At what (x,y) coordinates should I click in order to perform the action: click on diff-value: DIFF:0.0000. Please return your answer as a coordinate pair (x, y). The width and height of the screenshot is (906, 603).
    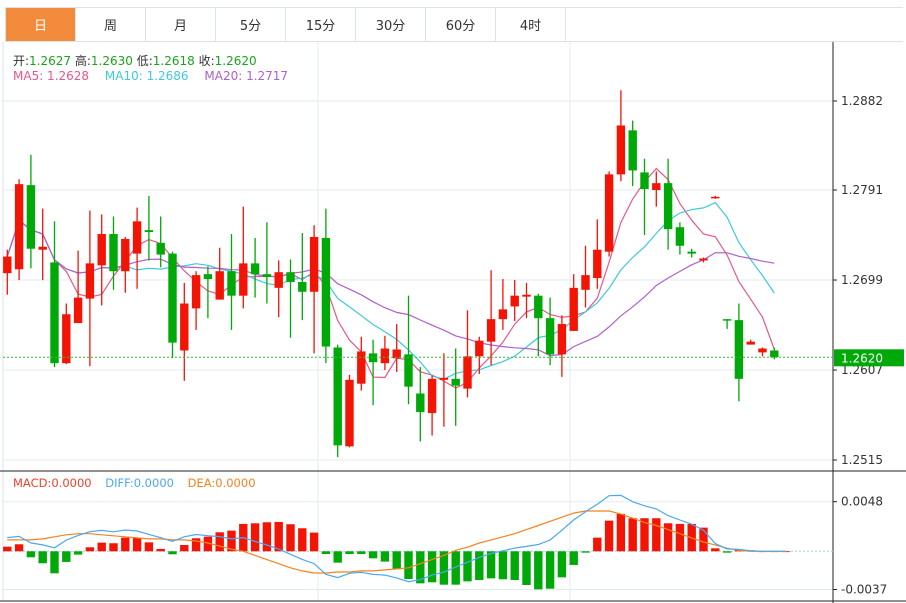
    Looking at the image, I should click on (139, 483).